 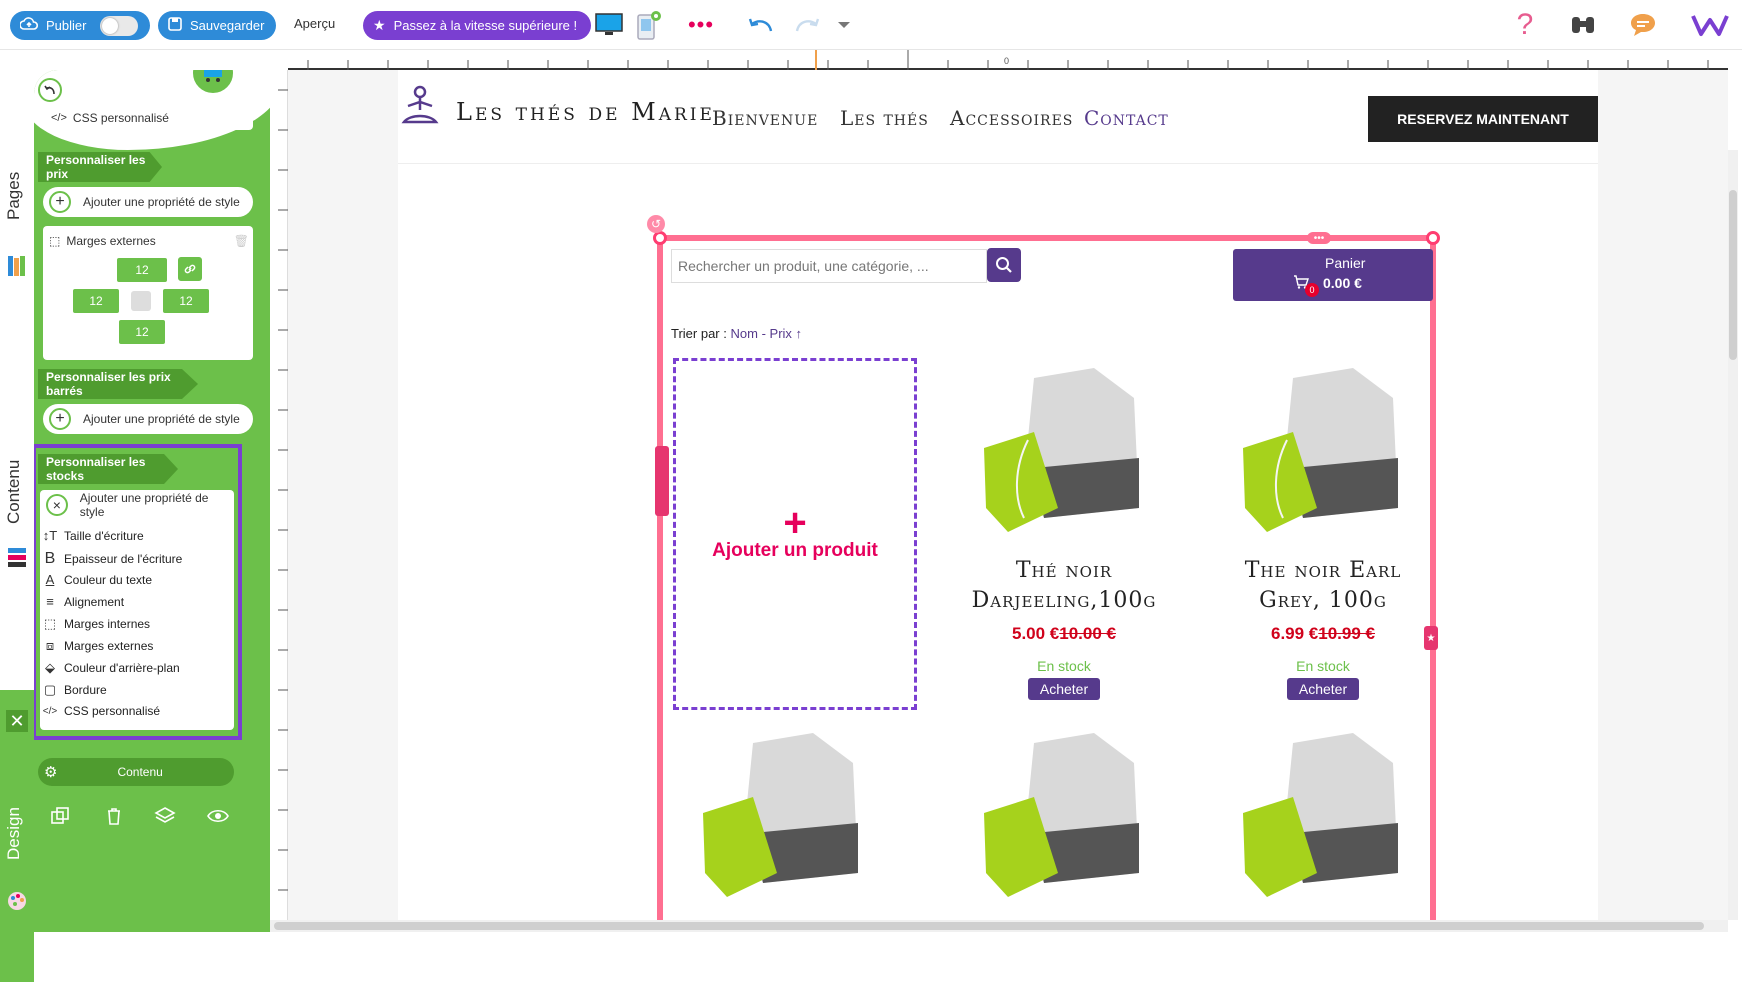 What do you see at coordinates (662, 481) in the screenshot?
I see `drag-handle-left` at bounding box center [662, 481].